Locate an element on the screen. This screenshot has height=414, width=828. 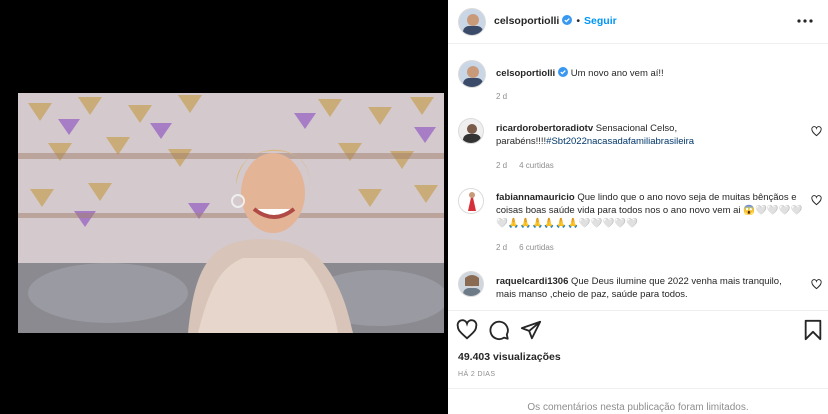
caption: celsoportiolli Um novo ano vem aí!! is located at coordinates (650, 73).